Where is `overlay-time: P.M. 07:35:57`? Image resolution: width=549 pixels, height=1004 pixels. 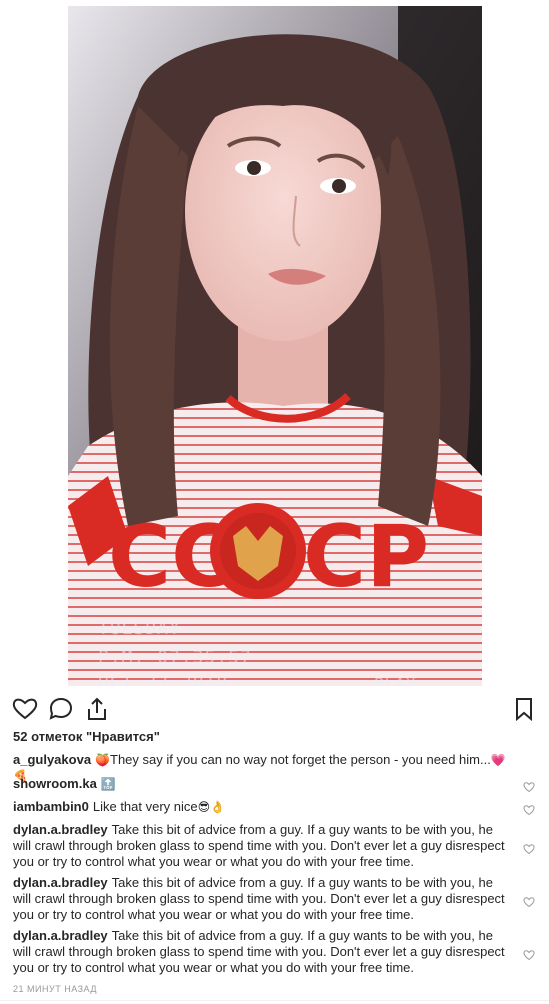
overlay-time: P.M. 07:35:57 is located at coordinates (175, 657).